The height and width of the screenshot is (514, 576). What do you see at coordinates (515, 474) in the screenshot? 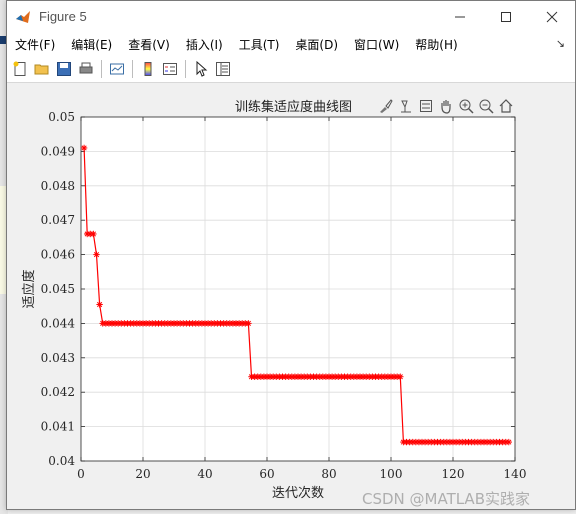
I see `x-tick-label: 140` at bounding box center [515, 474].